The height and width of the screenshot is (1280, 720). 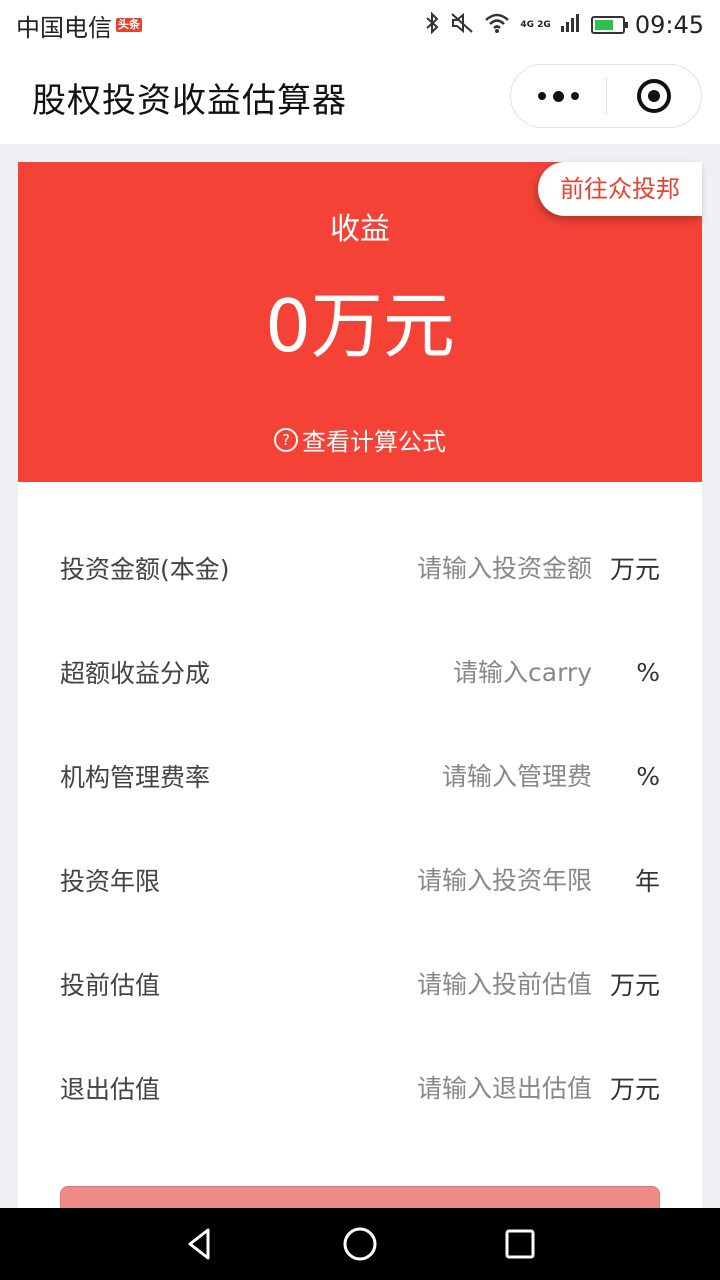 I want to click on status-bar: 中国电信 头条 4G 2G 09:45, so click(x=360, y=25).